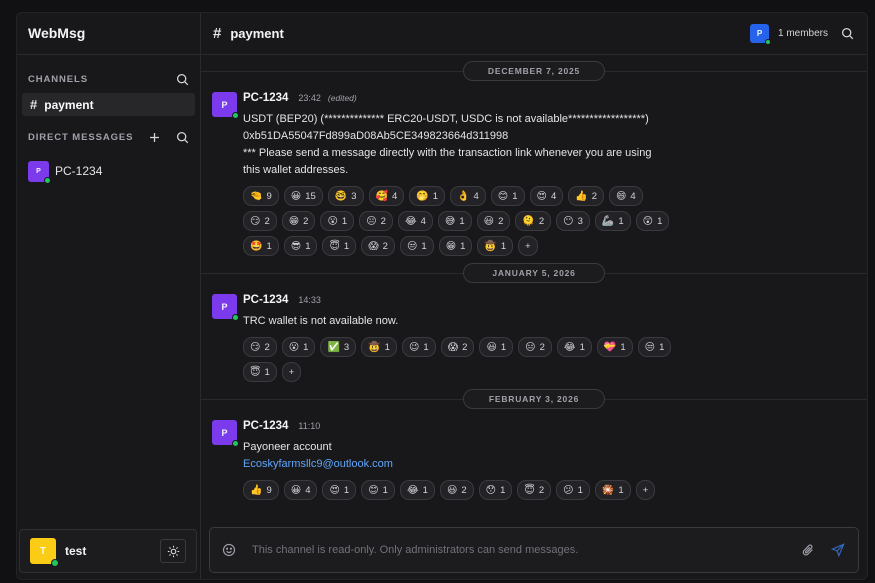 This screenshot has height=583, width=875. I want to click on reaction-chip: 😅 1, so click(454, 221).